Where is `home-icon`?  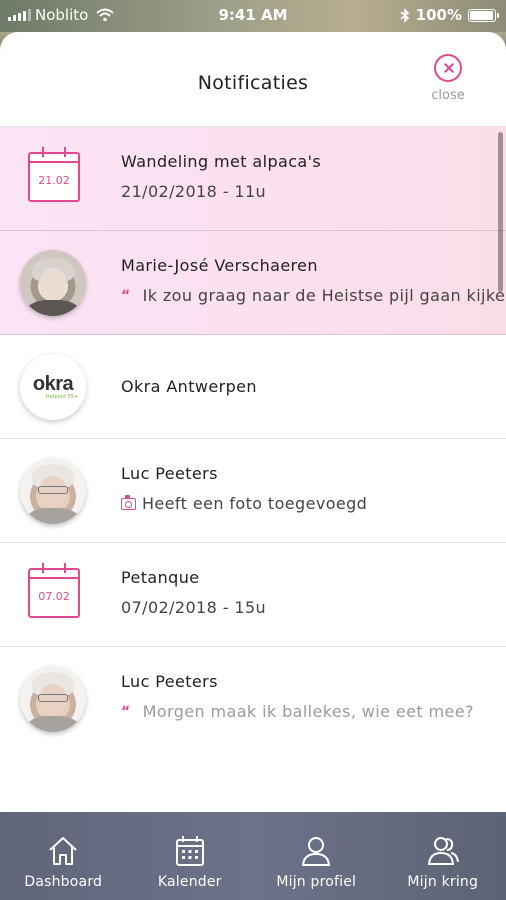 home-icon is located at coordinates (63, 851).